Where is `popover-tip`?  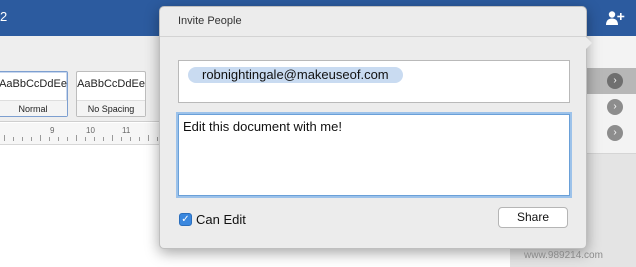 popover-tip is located at coordinates (588, 43).